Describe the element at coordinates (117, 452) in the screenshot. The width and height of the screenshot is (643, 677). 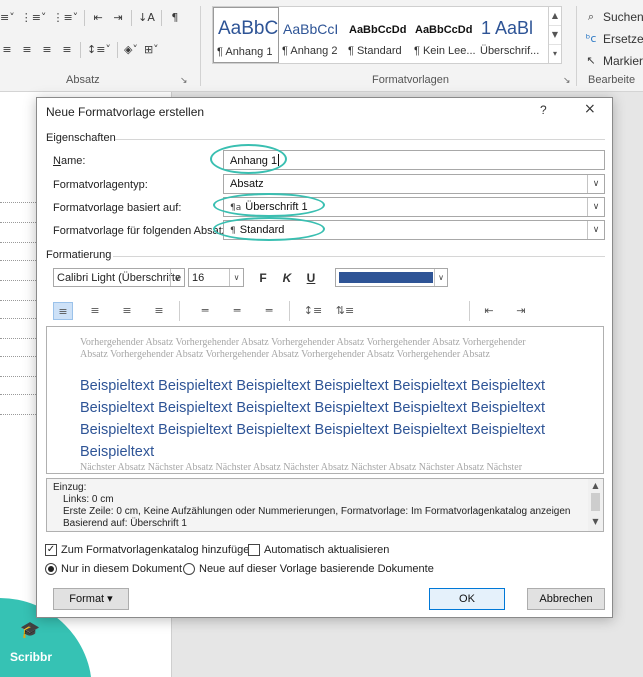
I see `preview-sample-line: Beispieltext` at that location.